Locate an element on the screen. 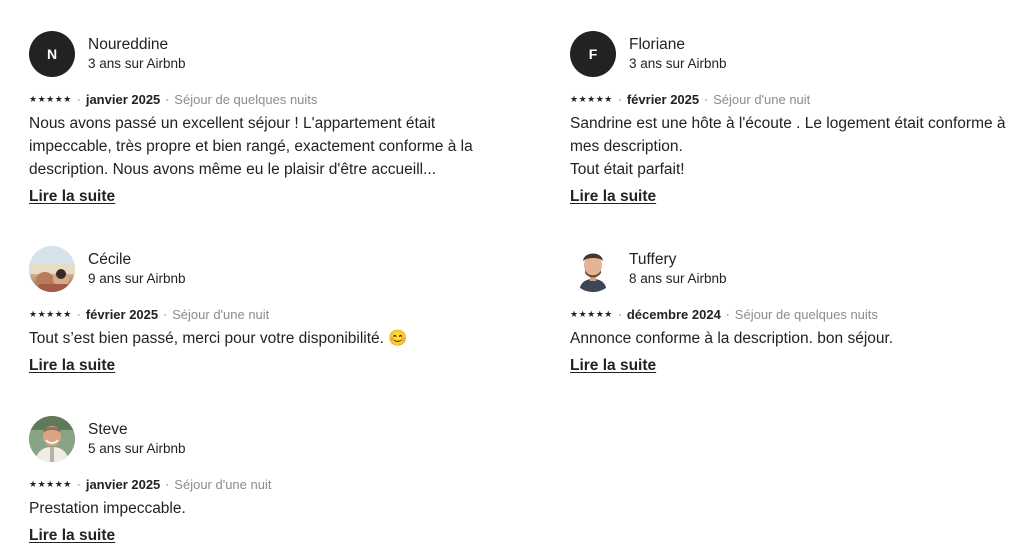 The height and width of the screenshot is (556, 1024). review-text: Prestation impeccable. is located at coordinates (107, 508).